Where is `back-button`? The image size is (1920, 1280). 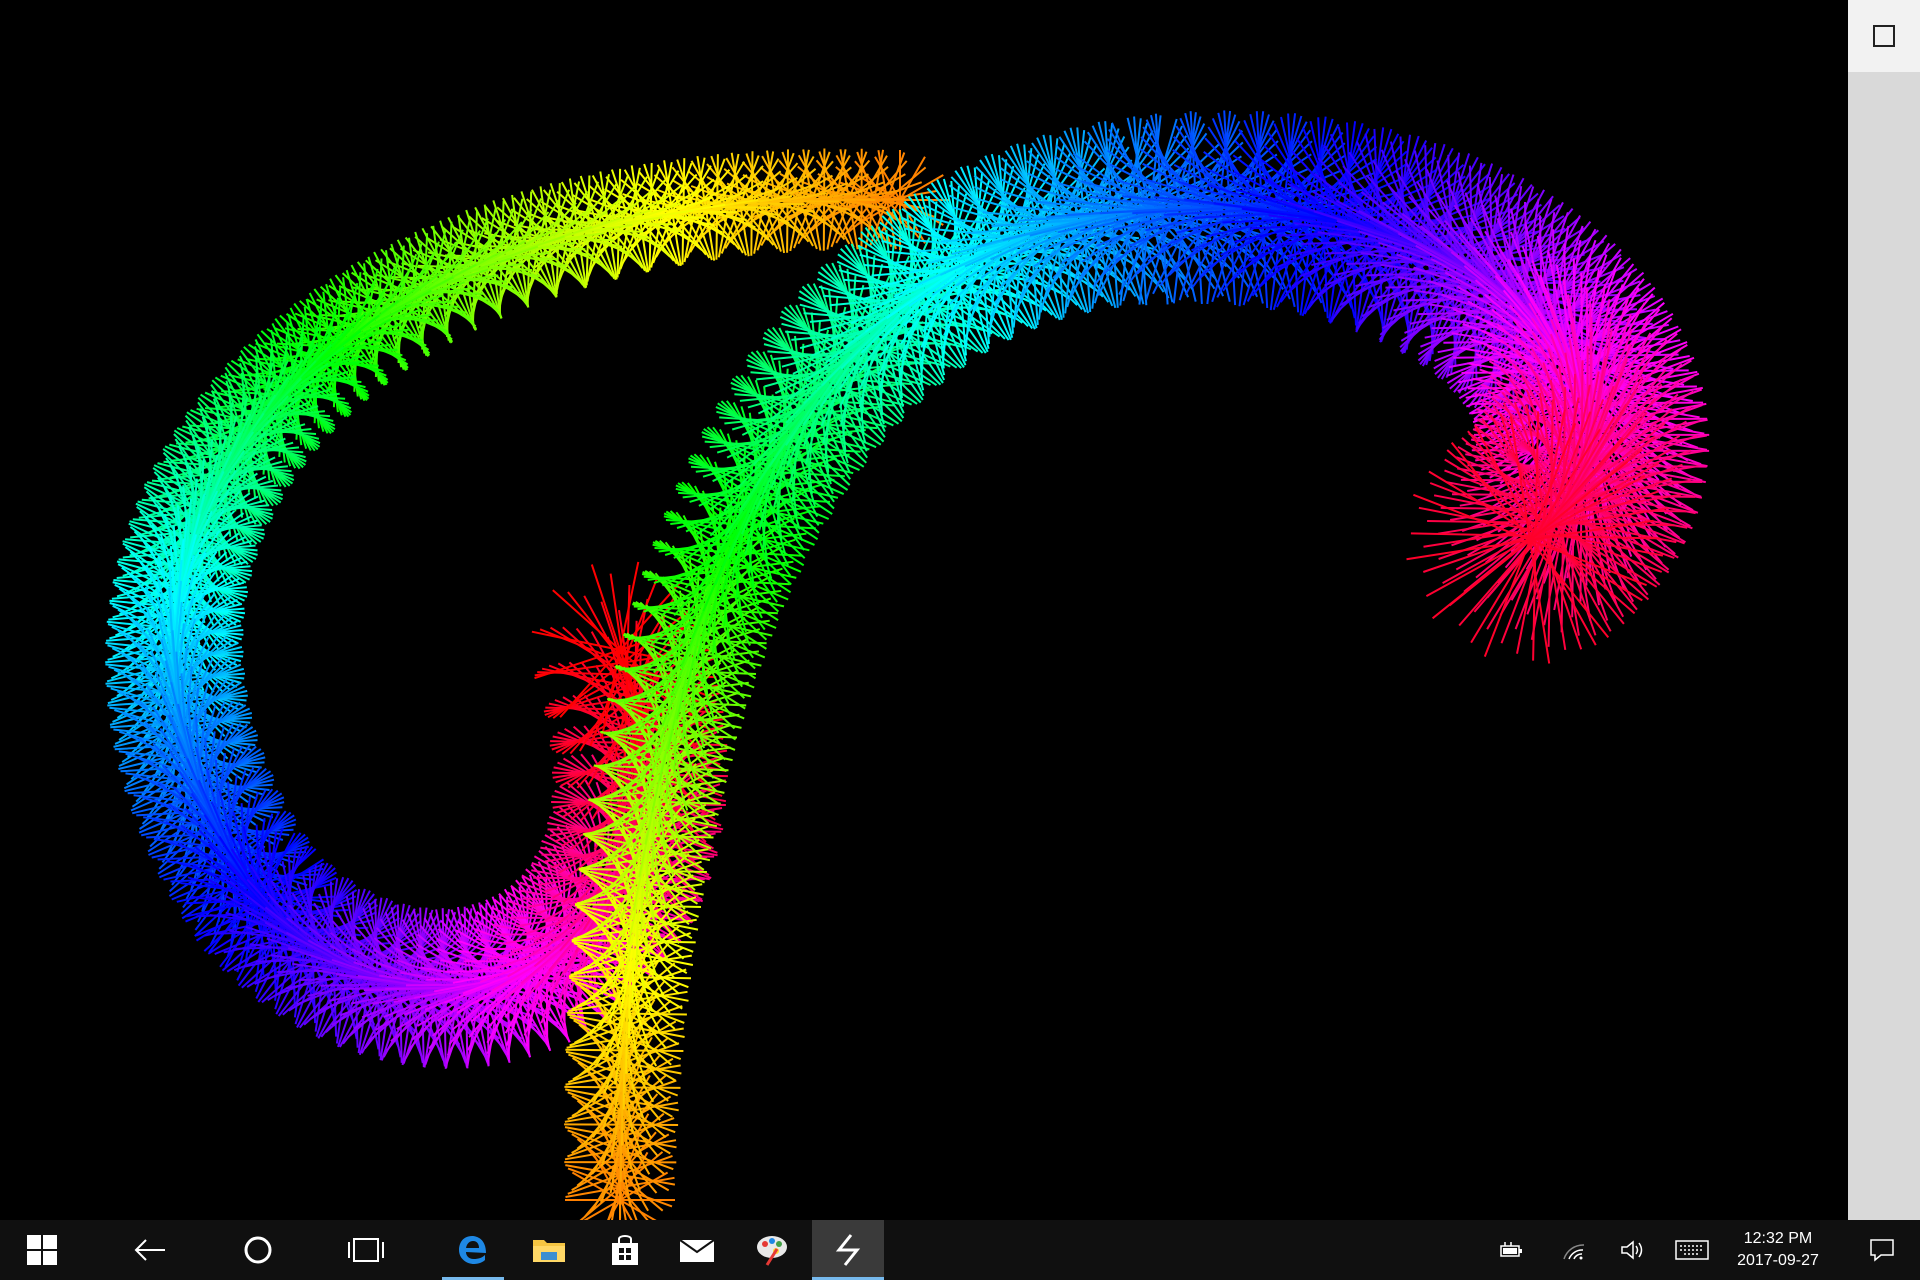 back-button is located at coordinates (150, 1250).